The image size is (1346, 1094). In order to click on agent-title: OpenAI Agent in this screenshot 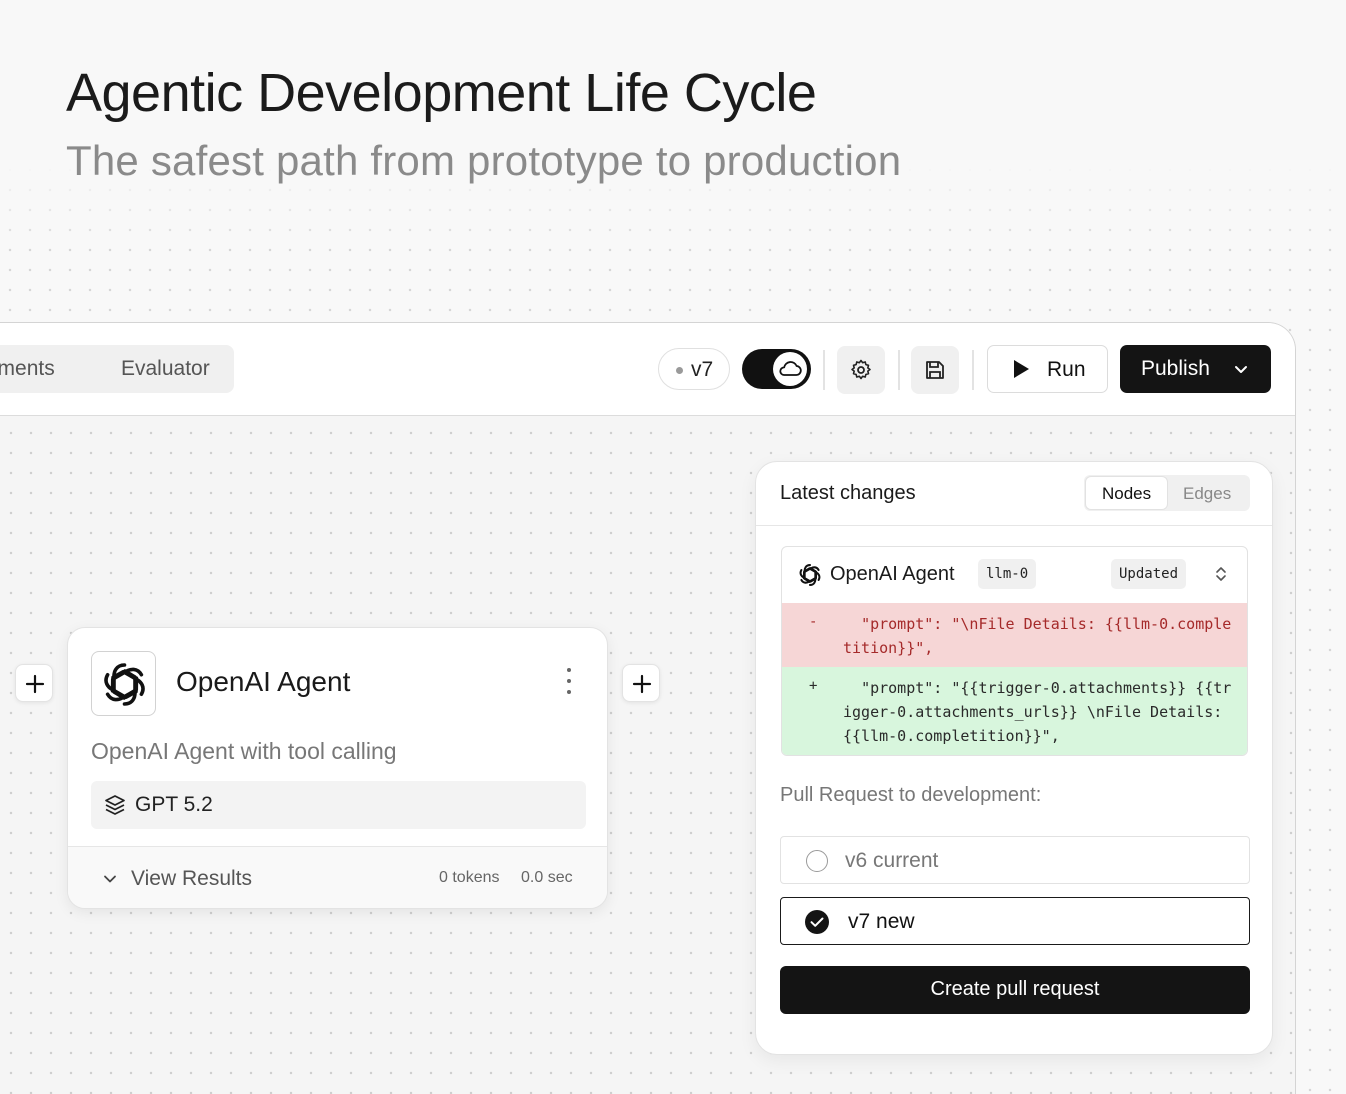, I will do `click(263, 681)`.